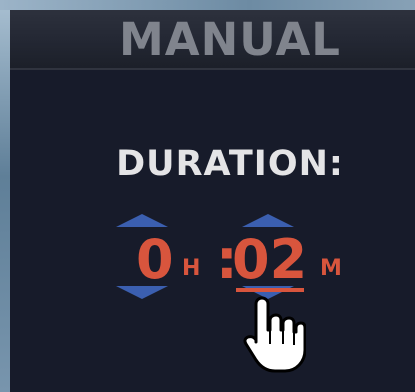 Image resolution: width=415 pixels, height=392 pixels. What do you see at coordinates (191, 268) in the screenshot?
I see `hours-unit-label: H` at bounding box center [191, 268].